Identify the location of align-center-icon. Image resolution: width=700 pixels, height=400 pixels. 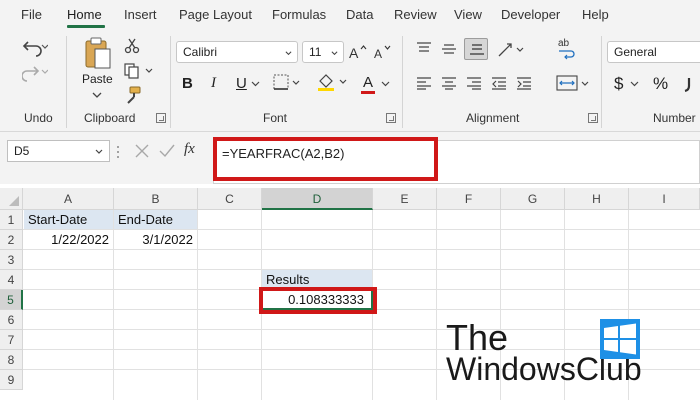
(449, 83).